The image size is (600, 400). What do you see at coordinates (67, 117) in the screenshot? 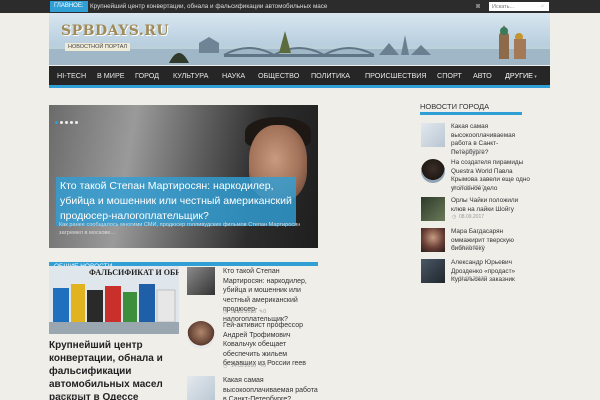
I see `slider-pagination` at bounding box center [67, 117].